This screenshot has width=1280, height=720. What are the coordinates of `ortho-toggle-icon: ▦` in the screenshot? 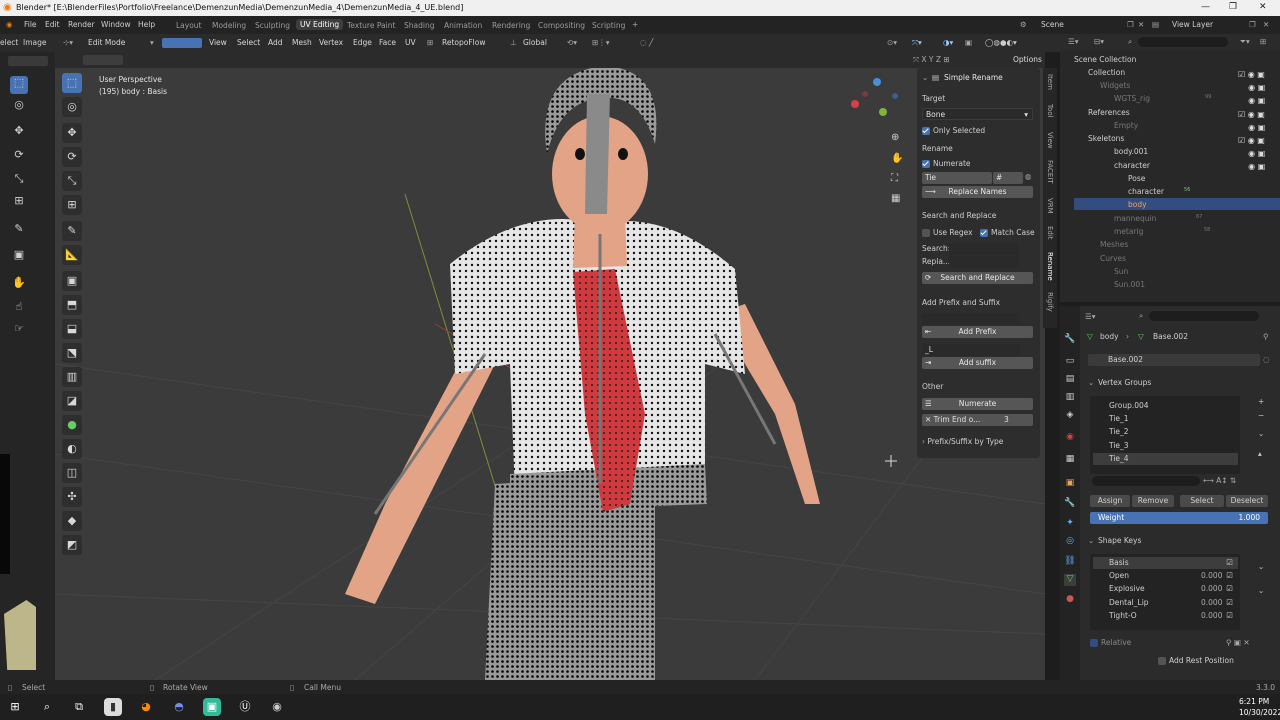 It's located at (895, 198).